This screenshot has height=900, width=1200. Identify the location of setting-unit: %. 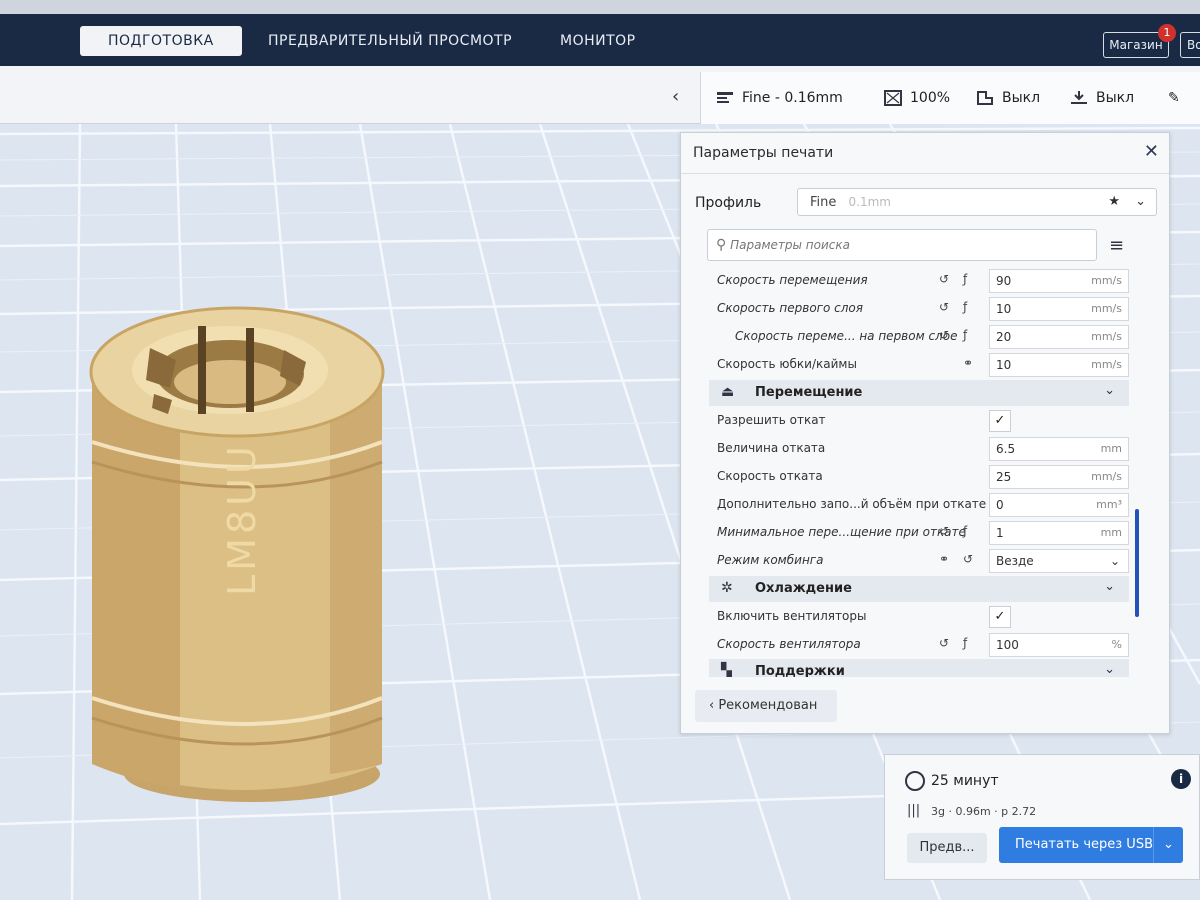
(1116, 644).